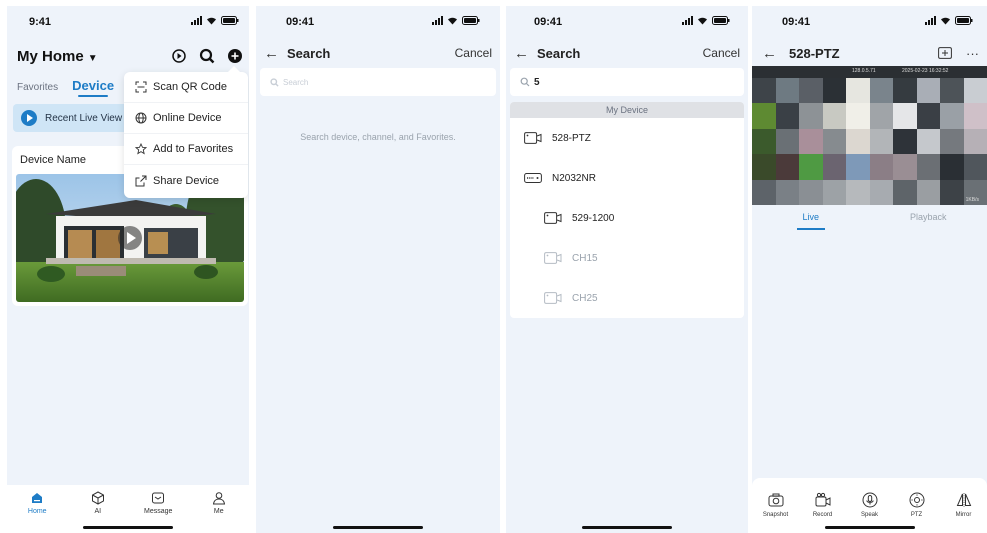 This screenshot has height=533, width=987. Describe the element at coordinates (218, 498) in the screenshot. I see `person-icon` at that location.